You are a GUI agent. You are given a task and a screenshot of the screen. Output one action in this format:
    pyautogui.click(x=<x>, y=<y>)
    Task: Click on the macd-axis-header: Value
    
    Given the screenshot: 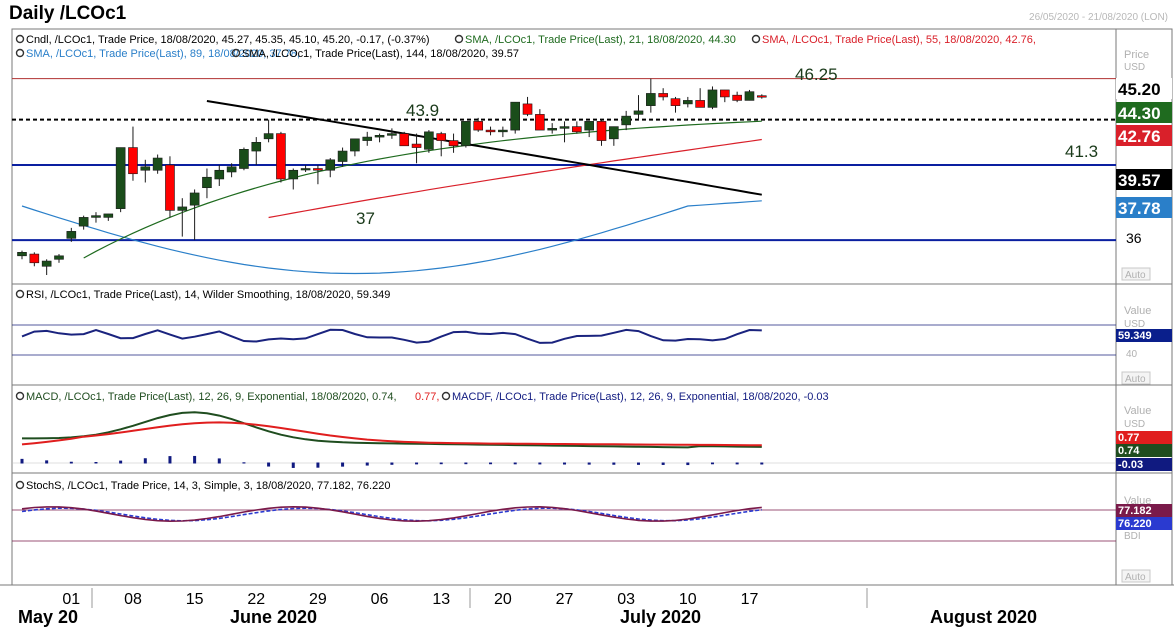 What is the action you would take?
    pyautogui.click(x=1137, y=411)
    